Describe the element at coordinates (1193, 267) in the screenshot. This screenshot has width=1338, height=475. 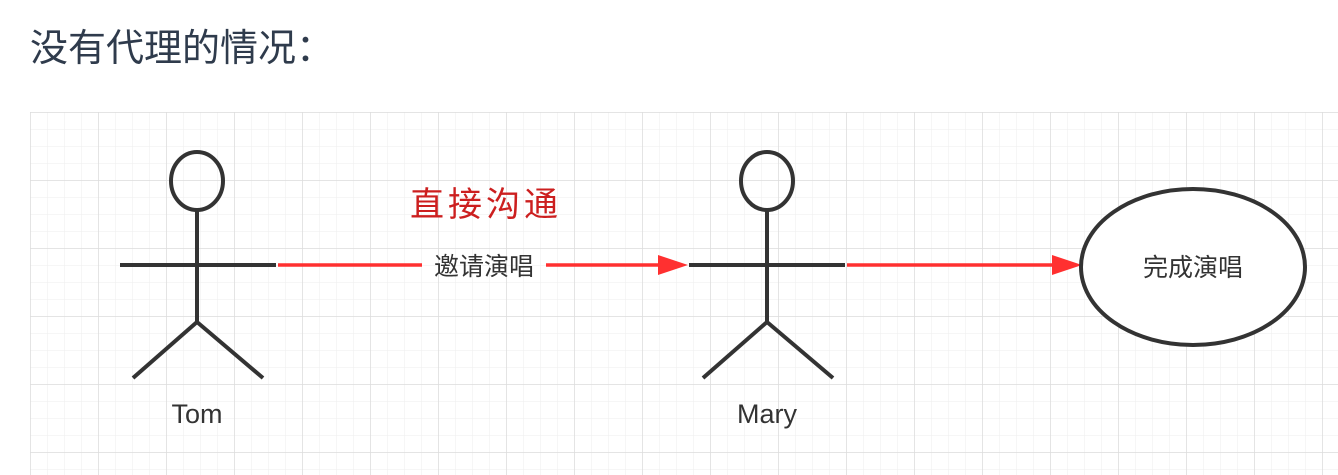
I see `result-label: 完成演唱` at that location.